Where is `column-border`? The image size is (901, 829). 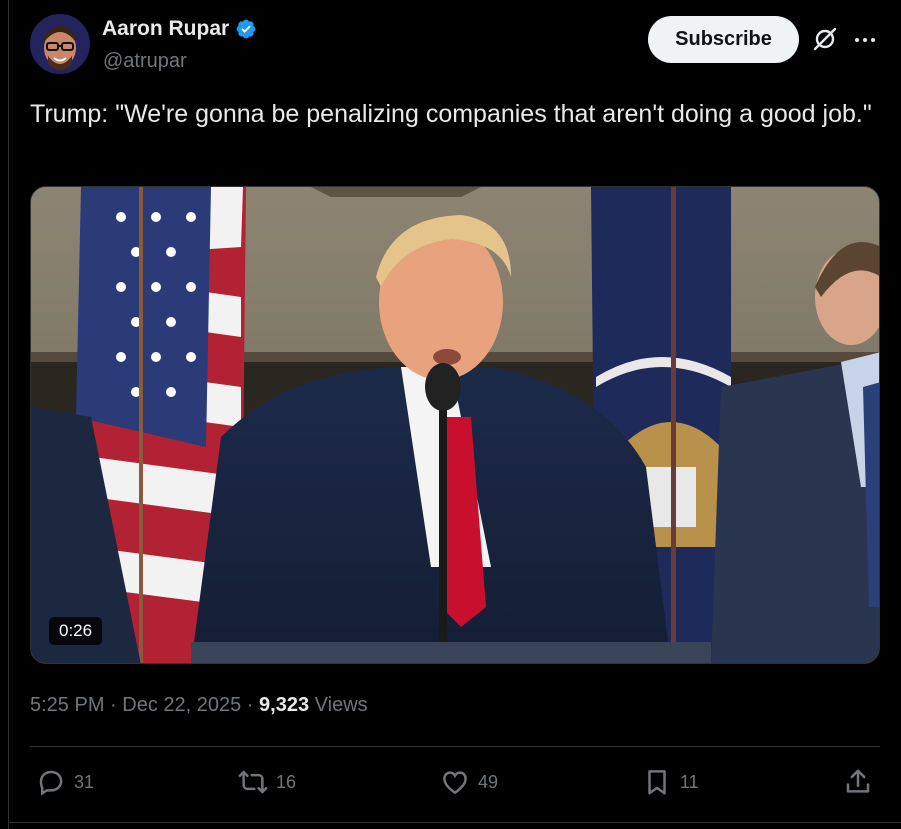
column-border is located at coordinates (8, 414).